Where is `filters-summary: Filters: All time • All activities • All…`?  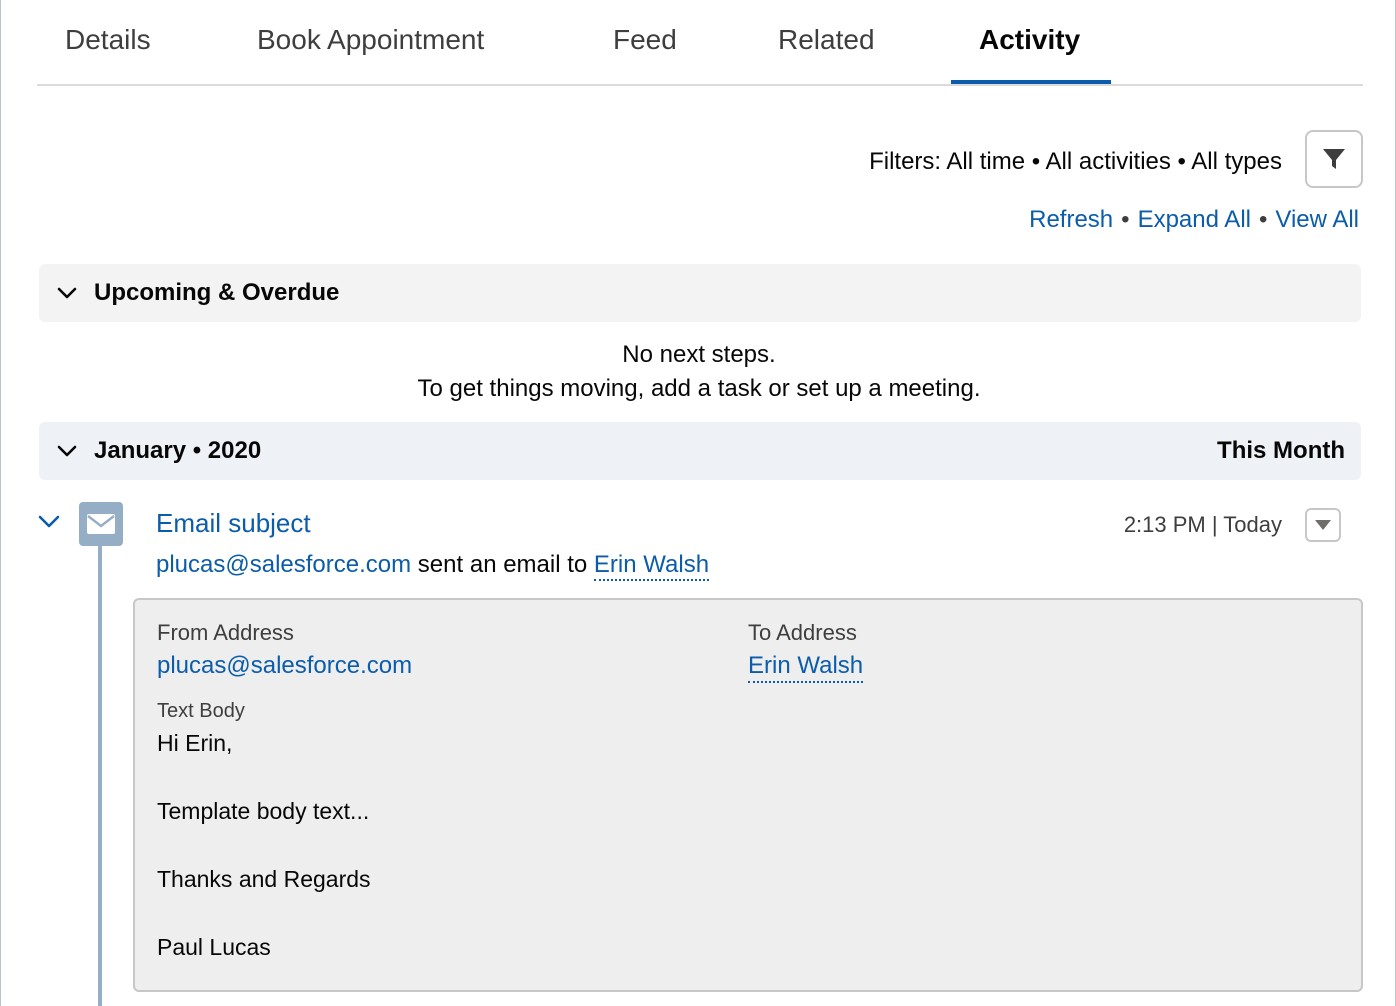
filters-summary: Filters: All time • All activities • All… is located at coordinates (1075, 161).